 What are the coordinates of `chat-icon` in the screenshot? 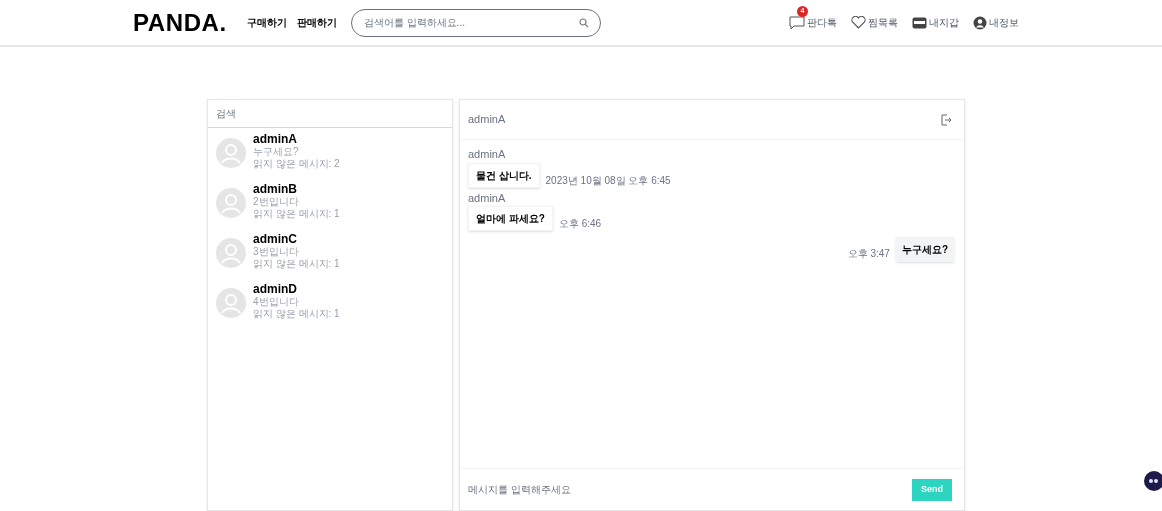 It's located at (797, 22).